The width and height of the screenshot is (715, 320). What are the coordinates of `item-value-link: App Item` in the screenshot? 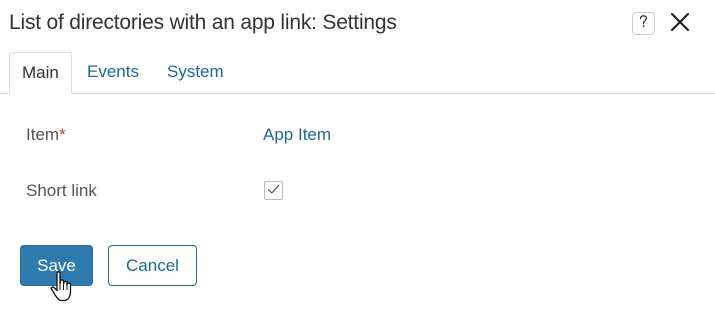 It's located at (297, 135).